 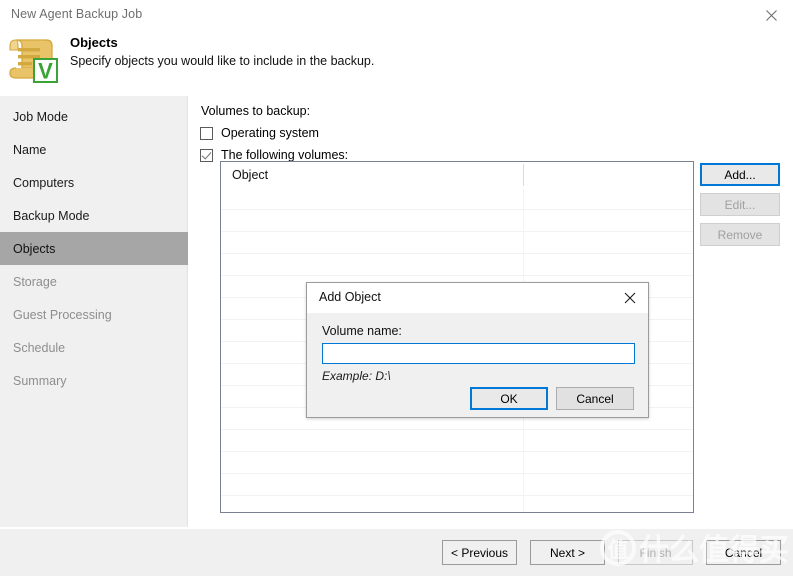 What do you see at coordinates (38, 58) in the screenshot?
I see `veeam-document-icon: V` at bounding box center [38, 58].